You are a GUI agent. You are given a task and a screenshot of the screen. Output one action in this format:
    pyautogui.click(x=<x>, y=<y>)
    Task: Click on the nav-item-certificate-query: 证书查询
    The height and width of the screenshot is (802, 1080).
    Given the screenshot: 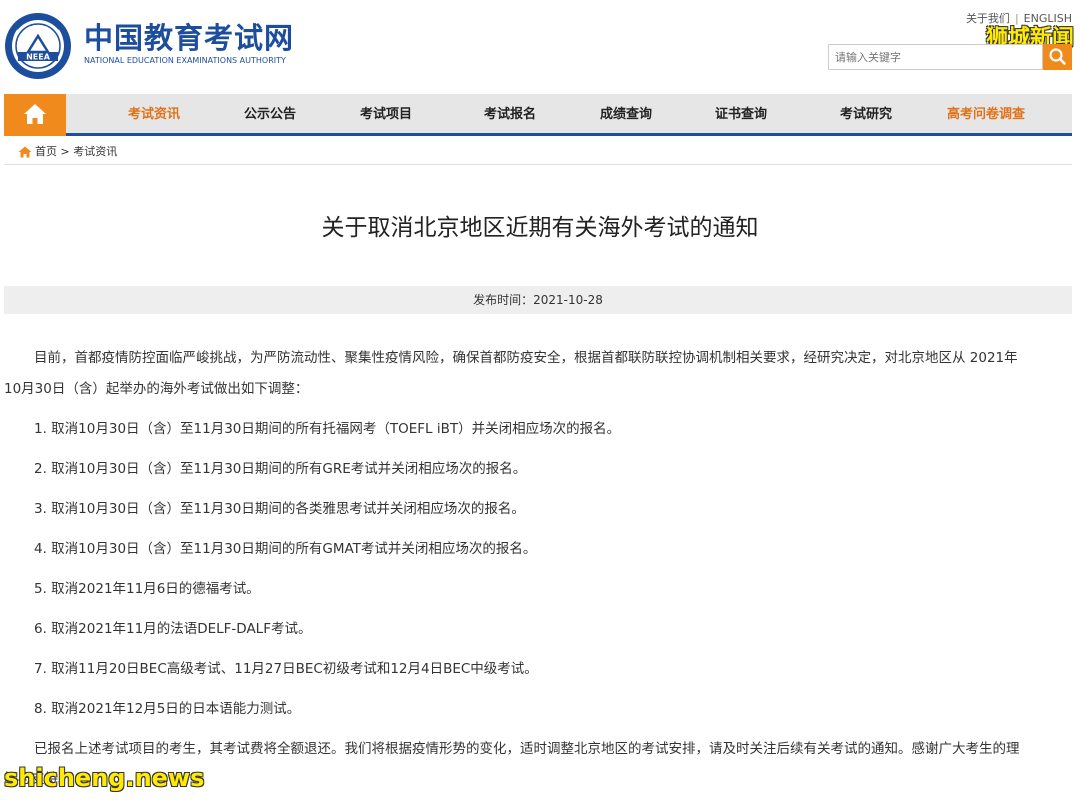 What is the action you would take?
    pyautogui.click(x=741, y=115)
    